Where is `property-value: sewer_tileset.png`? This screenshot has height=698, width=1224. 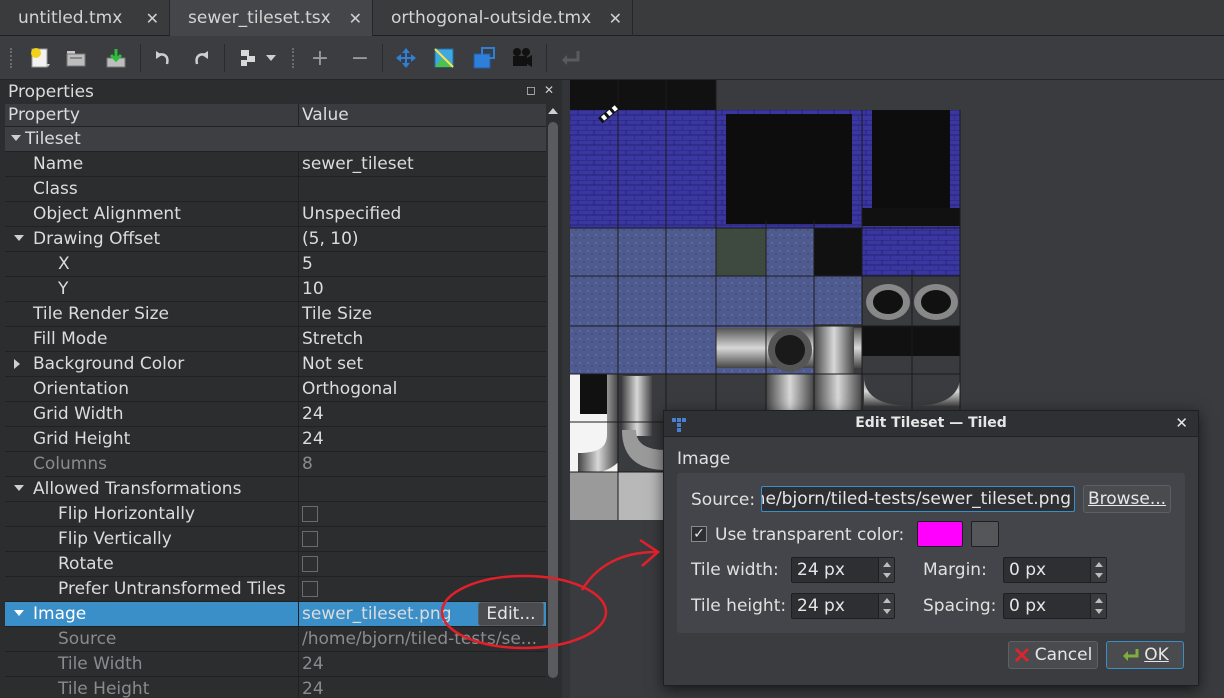
property-value: sewer_tileset.png is located at coordinates (376, 614).